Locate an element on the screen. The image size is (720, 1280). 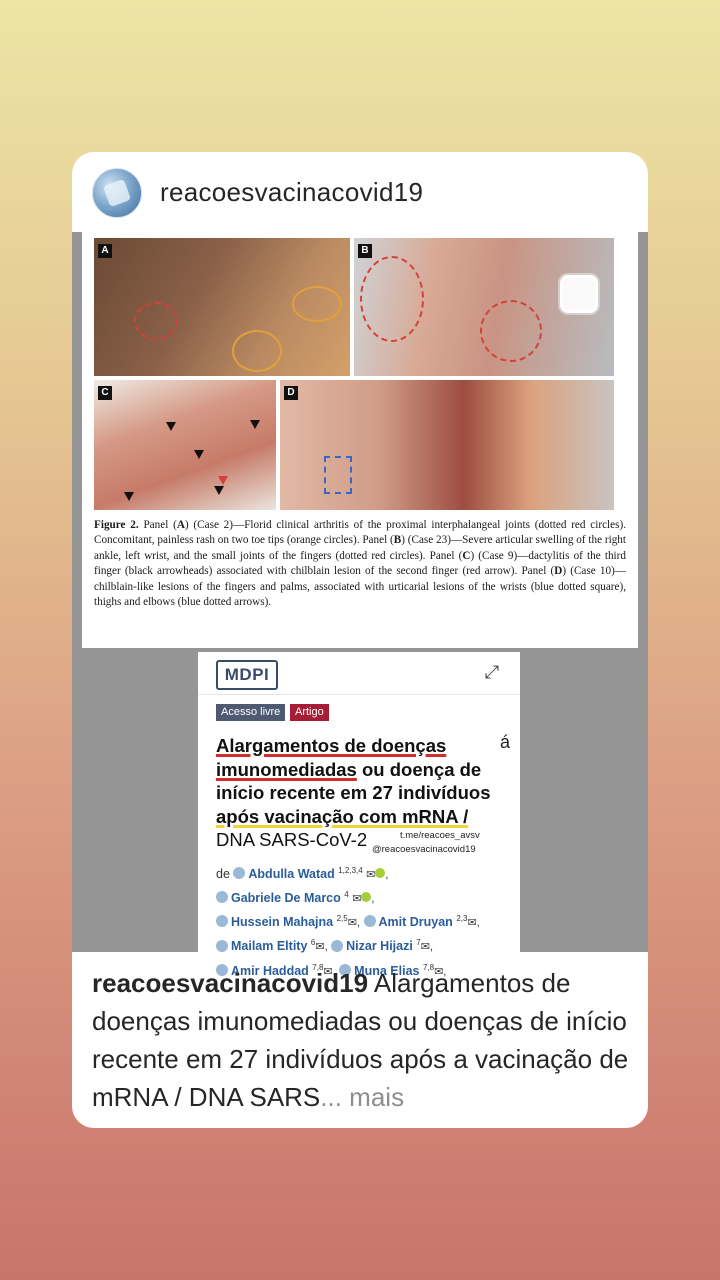
blue-dotted-square is located at coordinates (338, 475).